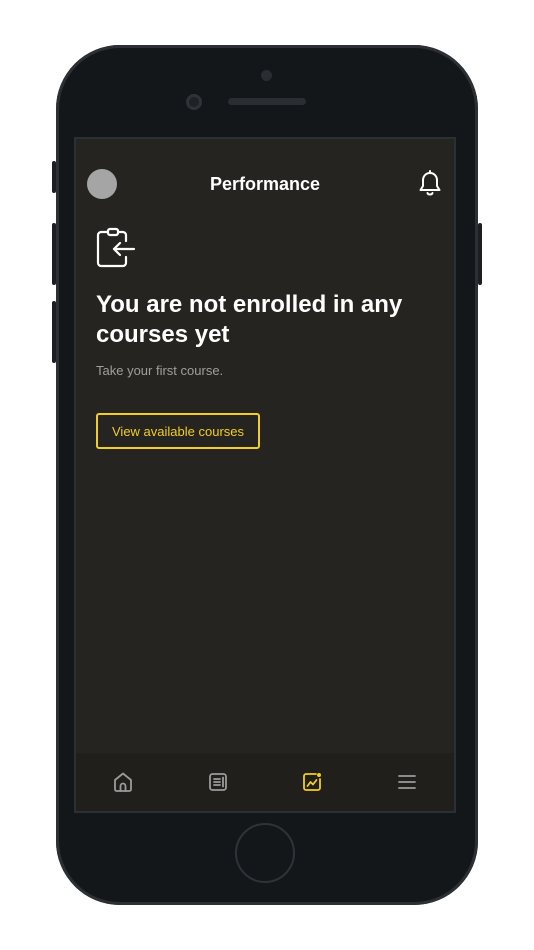 The height and width of the screenshot is (950, 534). What do you see at coordinates (54, 332) in the screenshot?
I see `volume-down-button` at bounding box center [54, 332].